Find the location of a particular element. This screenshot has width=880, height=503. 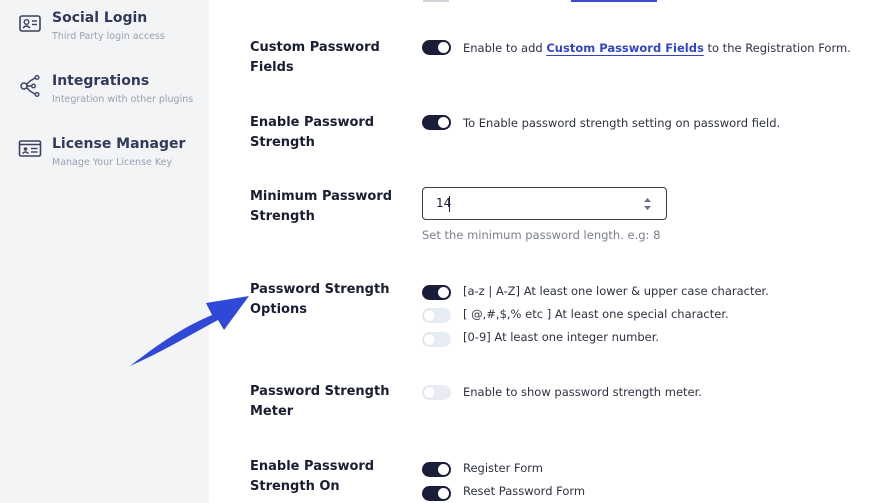

integrations-icon is located at coordinates (30, 86).